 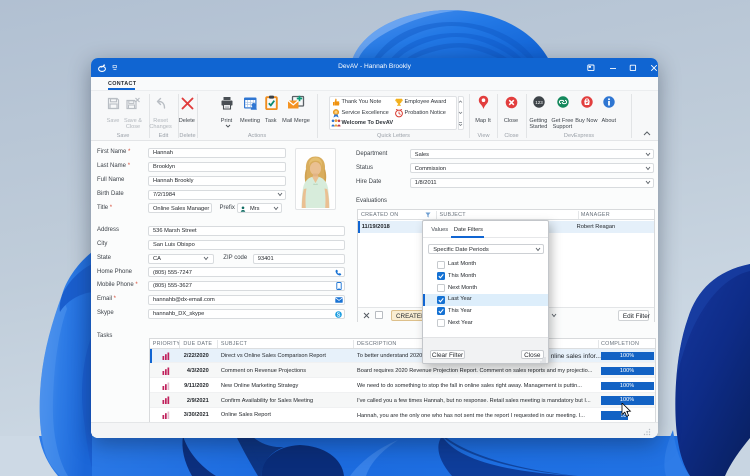 What do you see at coordinates (539, 102) in the screenshot?
I see `svg-text: 123` at bounding box center [539, 102].